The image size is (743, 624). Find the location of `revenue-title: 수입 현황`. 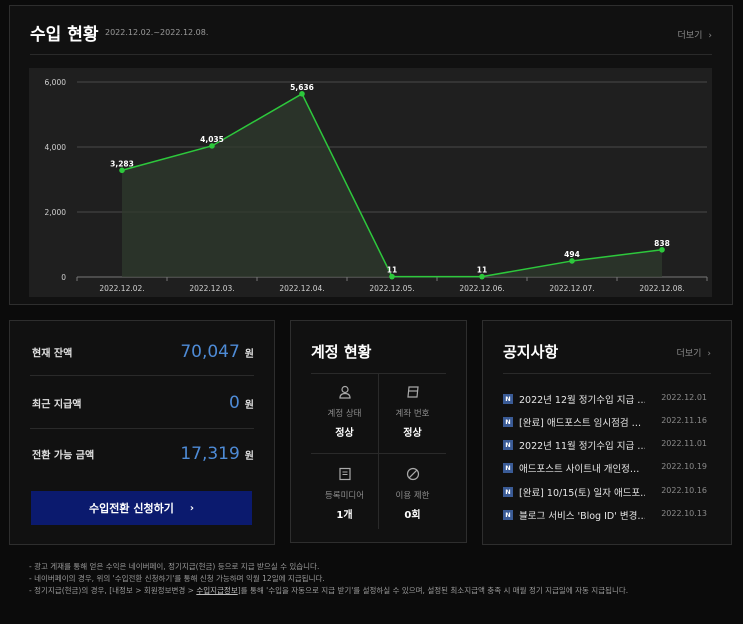

revenue-title: 수입 현황 is located at coordinates (64, 35).